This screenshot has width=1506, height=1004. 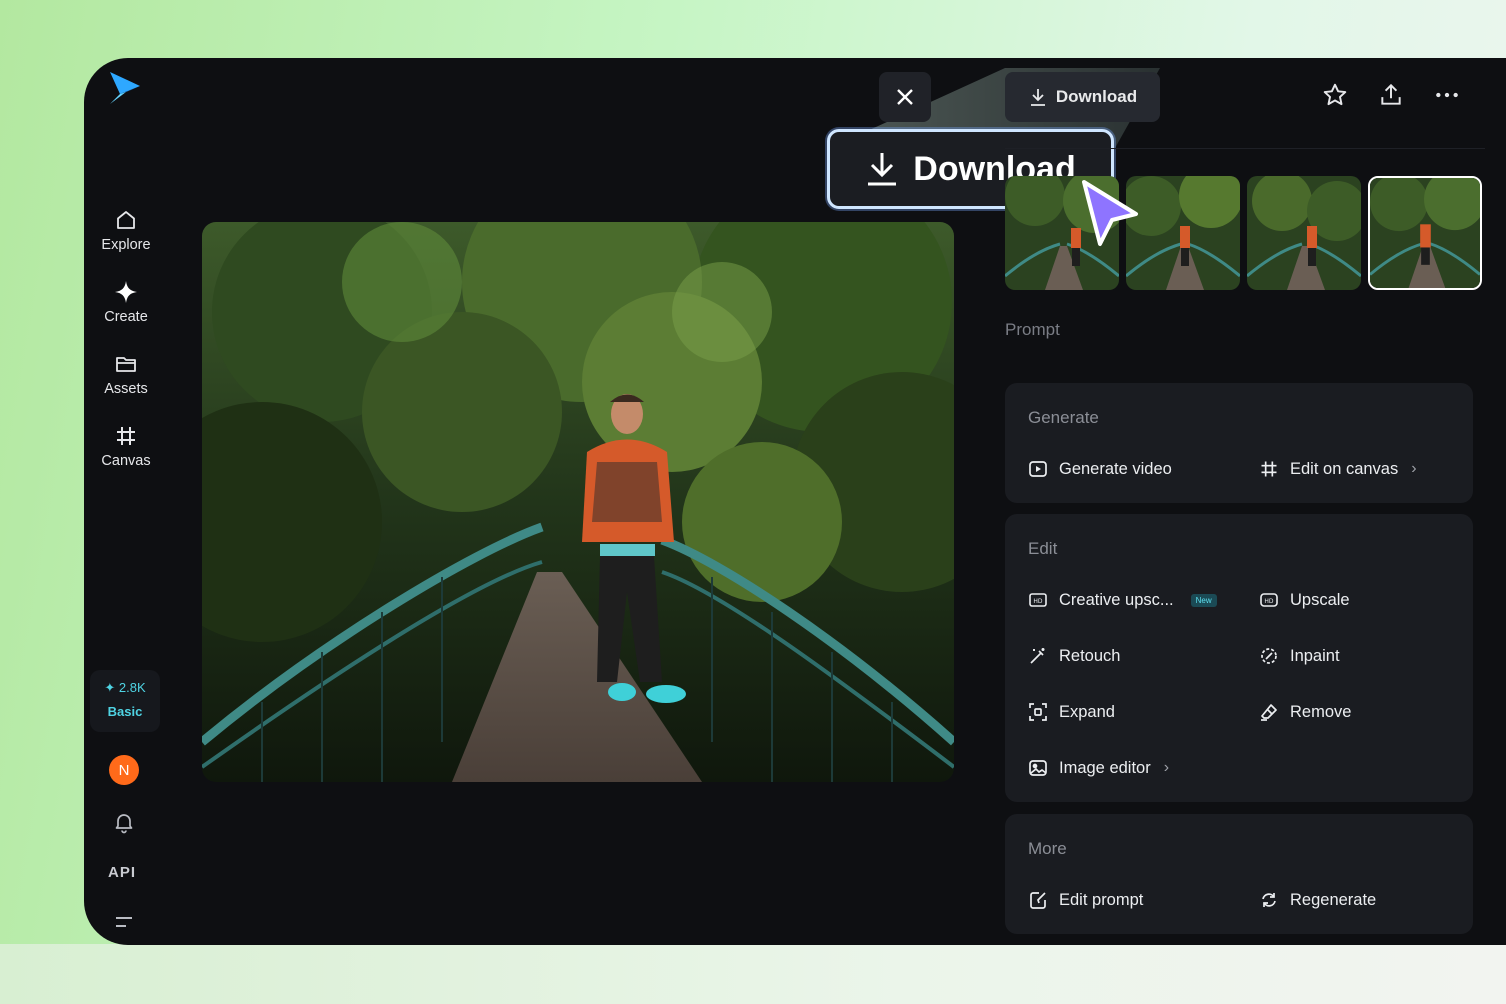 I want to click on folder-icon, so click(x=126, y=364).